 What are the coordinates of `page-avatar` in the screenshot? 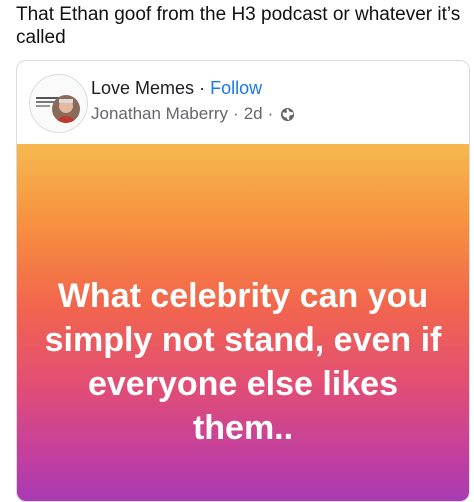 It's located at (58, 103).